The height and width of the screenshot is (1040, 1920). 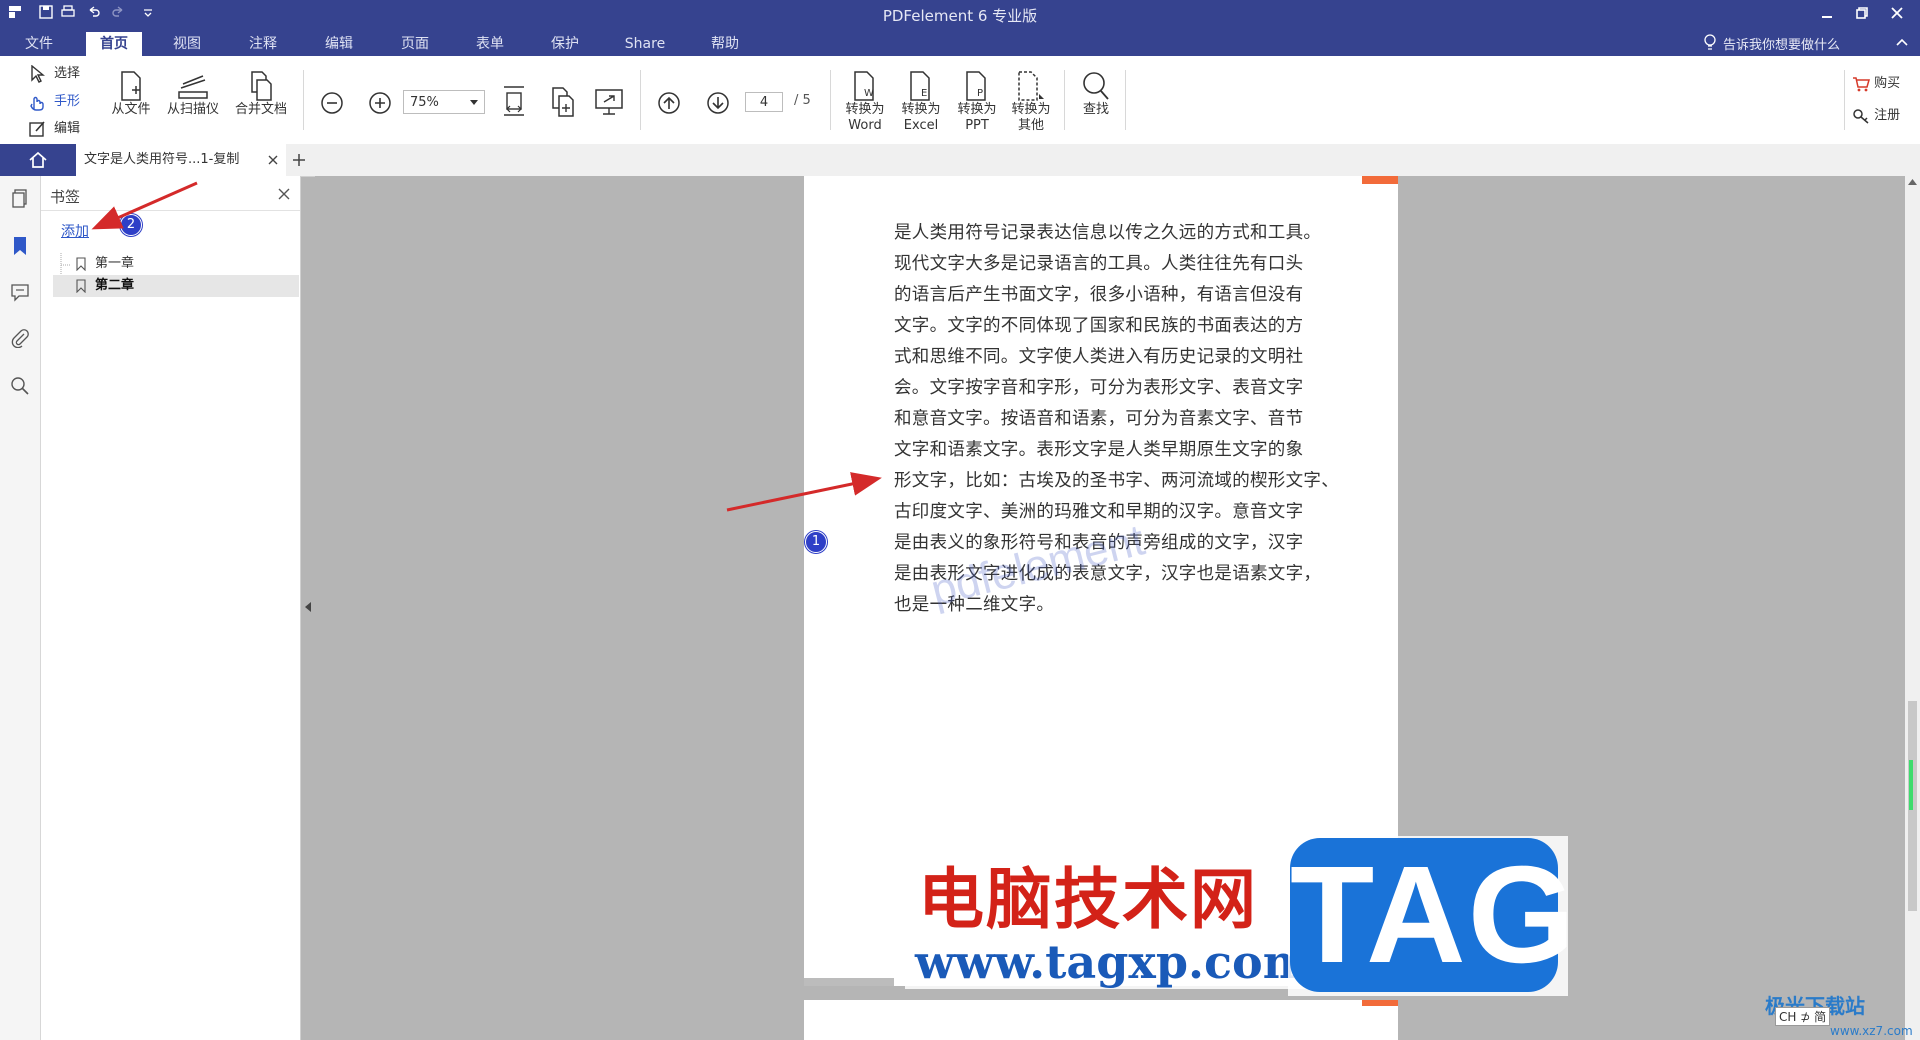 What do you see at coordinates (1912, 608) in the screenshot?
I see `vertical-scrollbar` at bounding box center [1912, 608].